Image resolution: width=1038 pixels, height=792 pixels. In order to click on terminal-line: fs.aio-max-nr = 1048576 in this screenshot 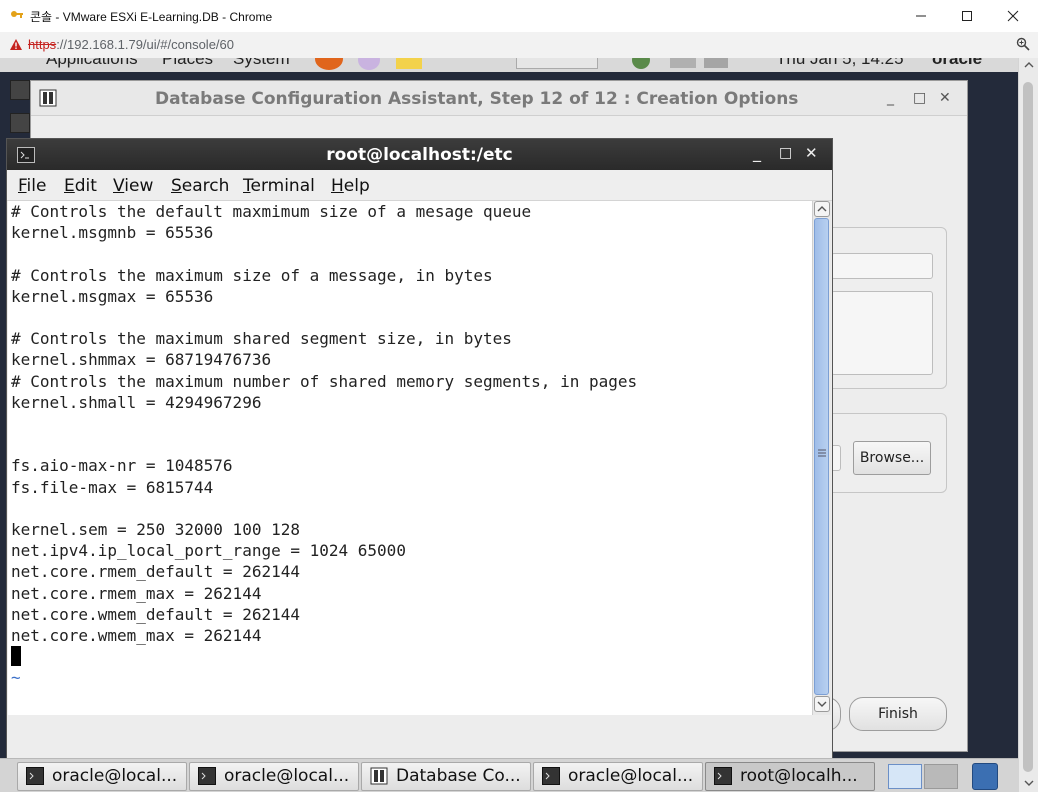, I will do `click(122, 466)`.